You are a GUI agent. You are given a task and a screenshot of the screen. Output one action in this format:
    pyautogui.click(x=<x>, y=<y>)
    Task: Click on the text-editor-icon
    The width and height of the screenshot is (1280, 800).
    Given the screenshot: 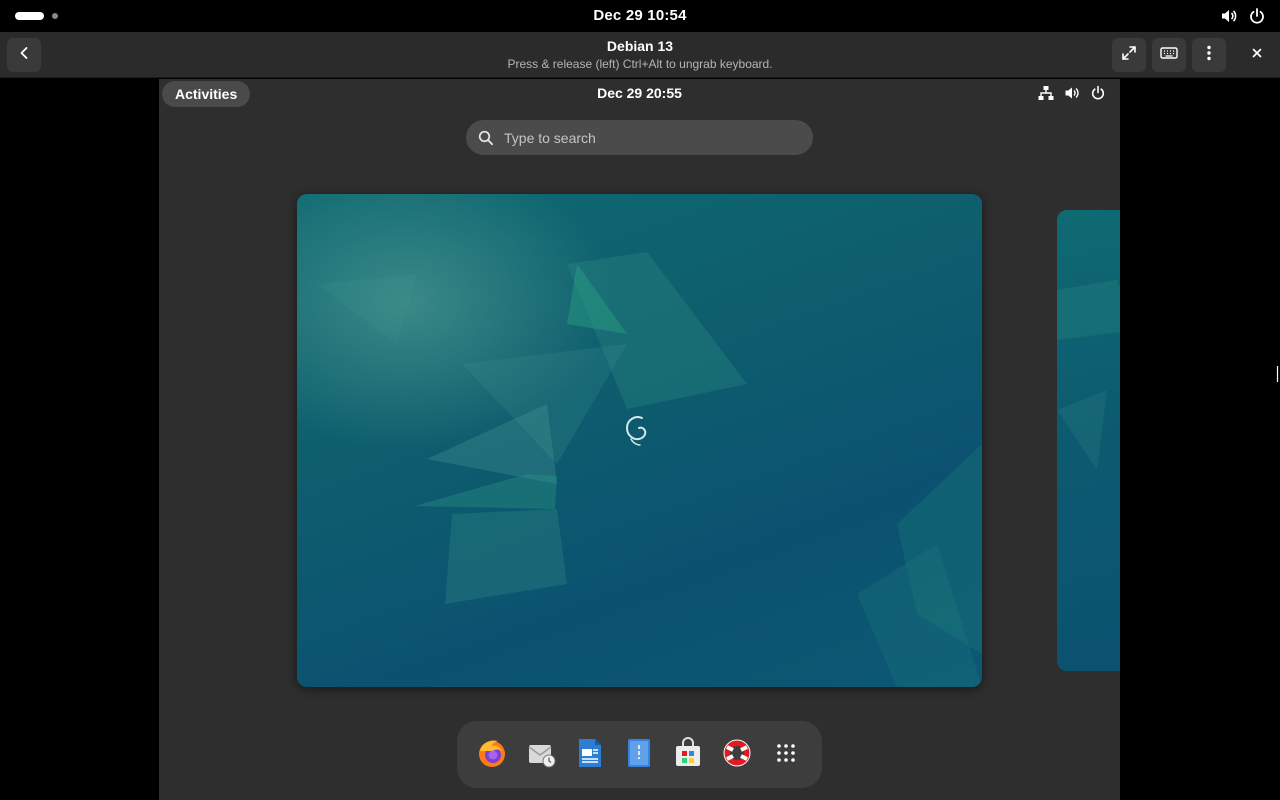 What is the action you would take?
    pyautogui.click(x=639, y=755)
    